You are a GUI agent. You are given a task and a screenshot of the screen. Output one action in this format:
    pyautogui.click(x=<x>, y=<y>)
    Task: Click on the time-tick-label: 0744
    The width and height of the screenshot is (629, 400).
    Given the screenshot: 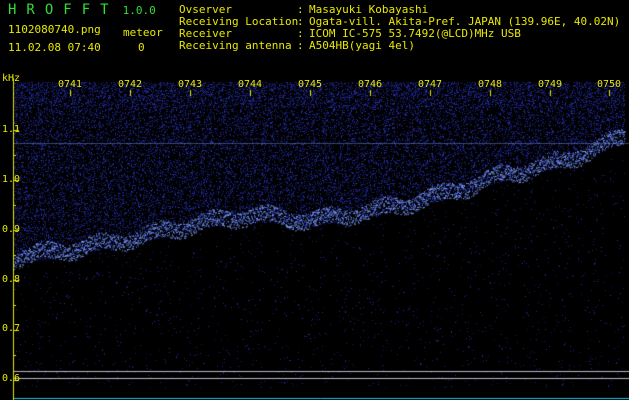 What is the action you would take?
    pyautogui.click(x=250, y=84)
    